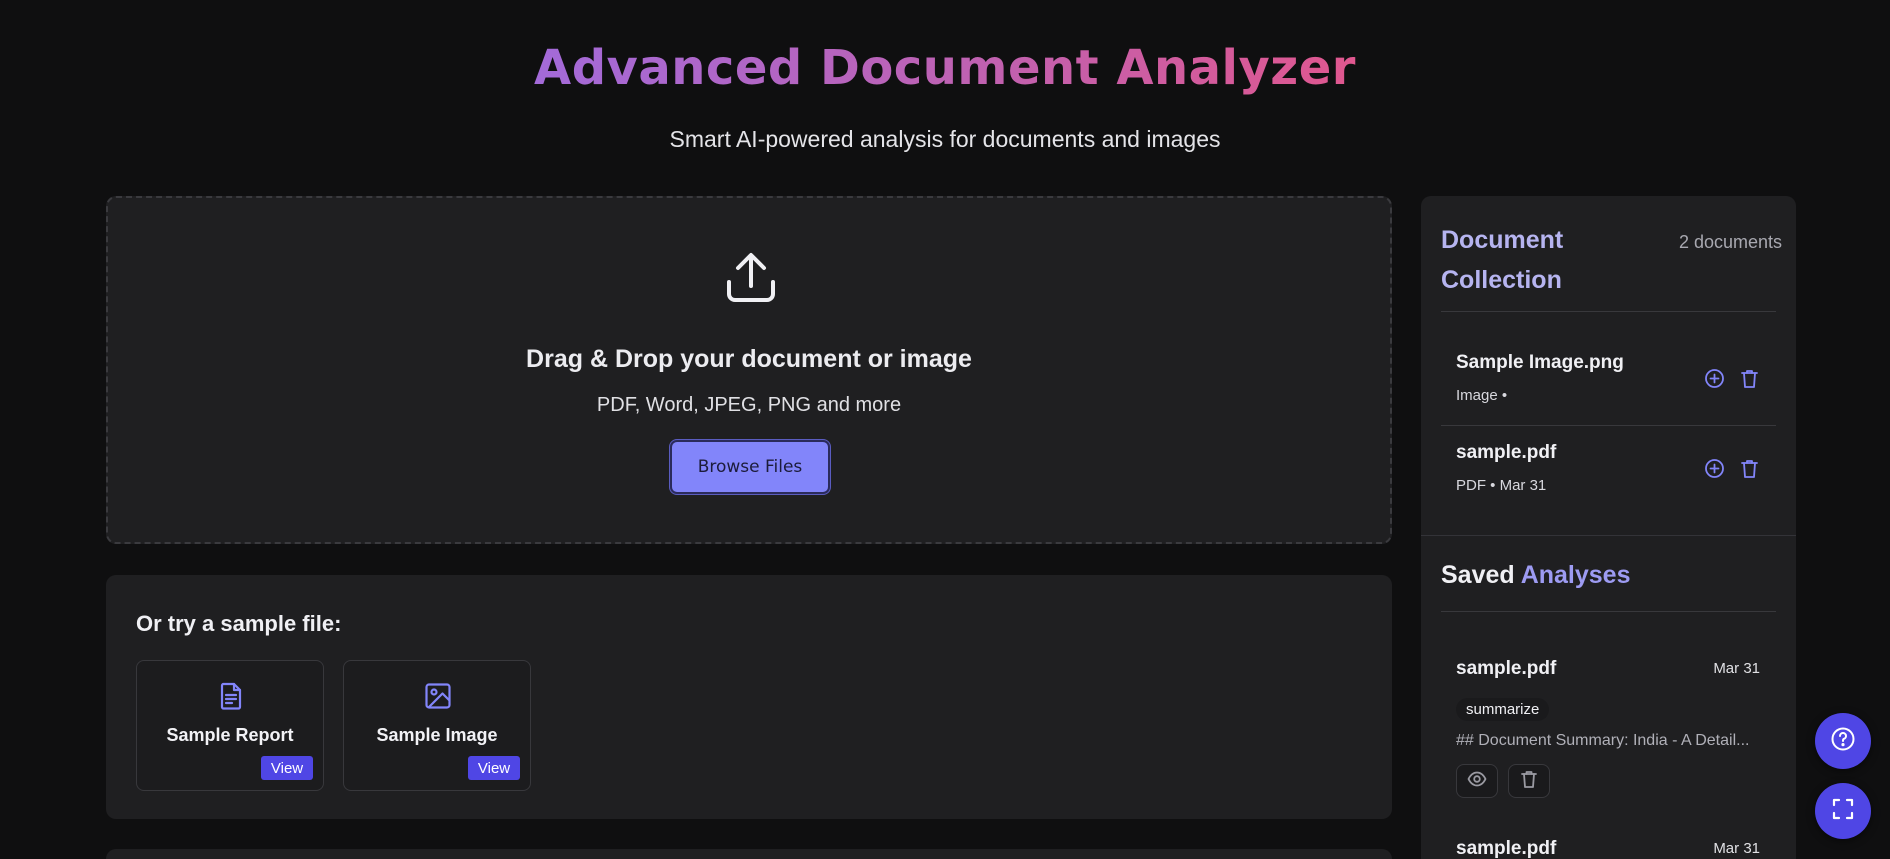 This screenshot has width=1890, height=859. I want to click on delete-analysis-button, so click(1529, 781).